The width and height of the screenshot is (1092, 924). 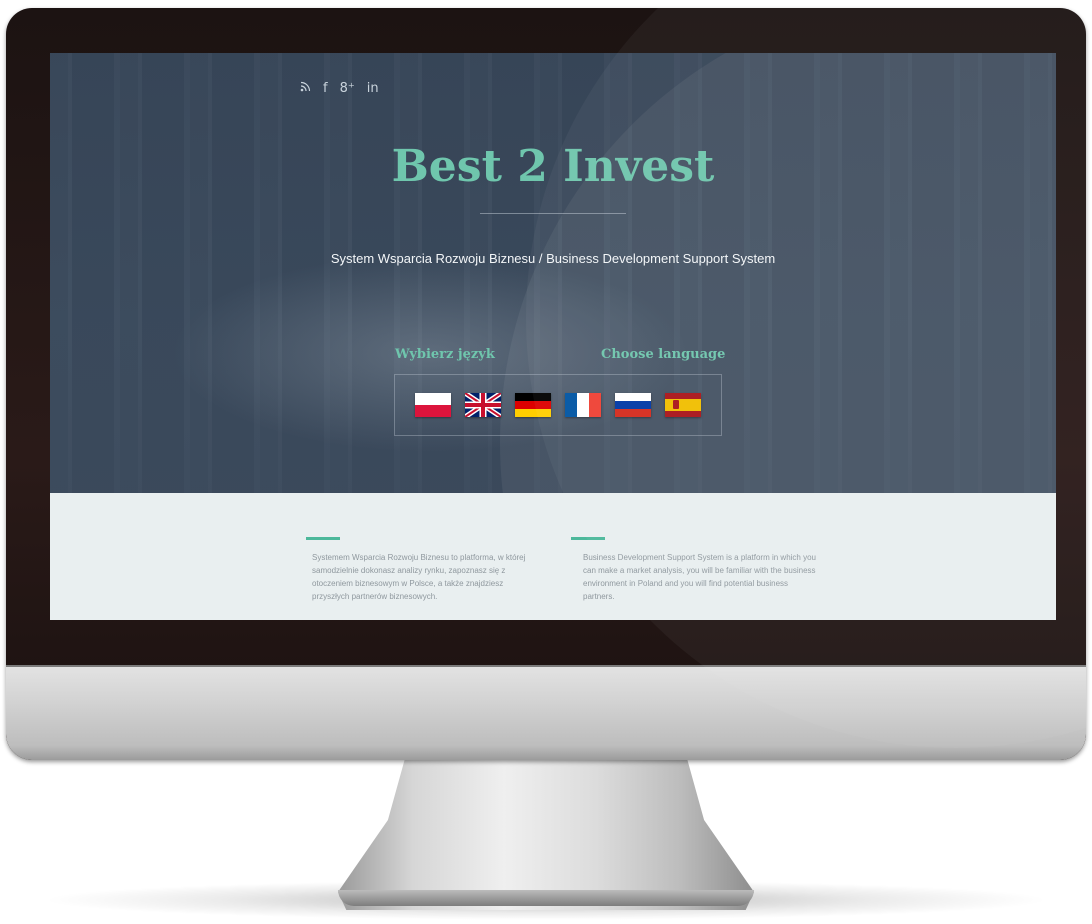 What do you see at coordinates (546, 666) in the screenshot?
I see `chin-edge` at bounding box center [546, 666].